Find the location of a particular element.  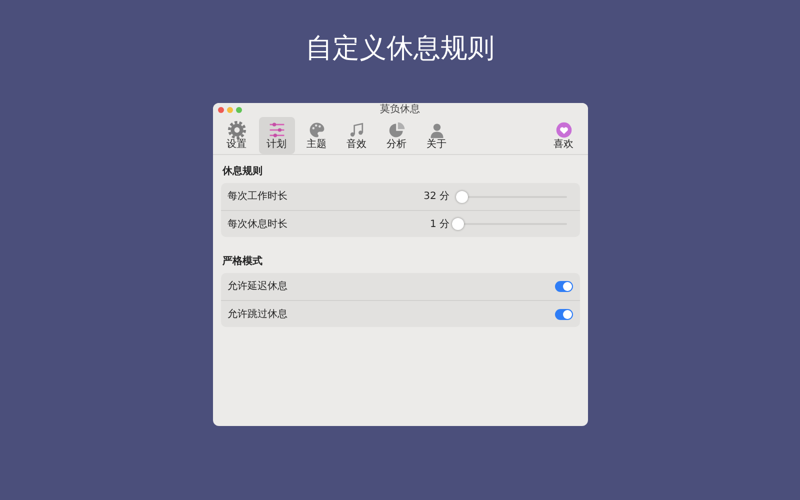

toolbar-tab: 计划 is located at coordinates (276, 135).